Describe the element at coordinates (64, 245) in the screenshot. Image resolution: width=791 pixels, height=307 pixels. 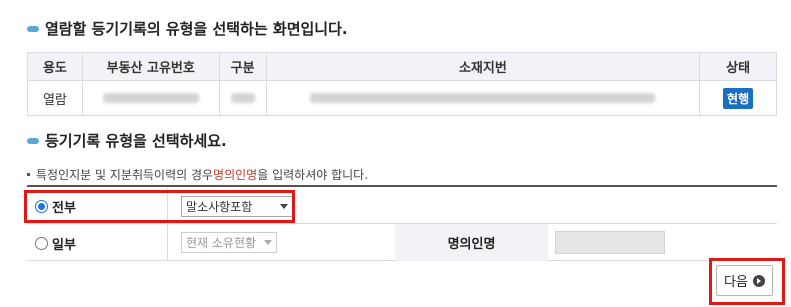
I see `radio-partial-label: 일부` at that location.